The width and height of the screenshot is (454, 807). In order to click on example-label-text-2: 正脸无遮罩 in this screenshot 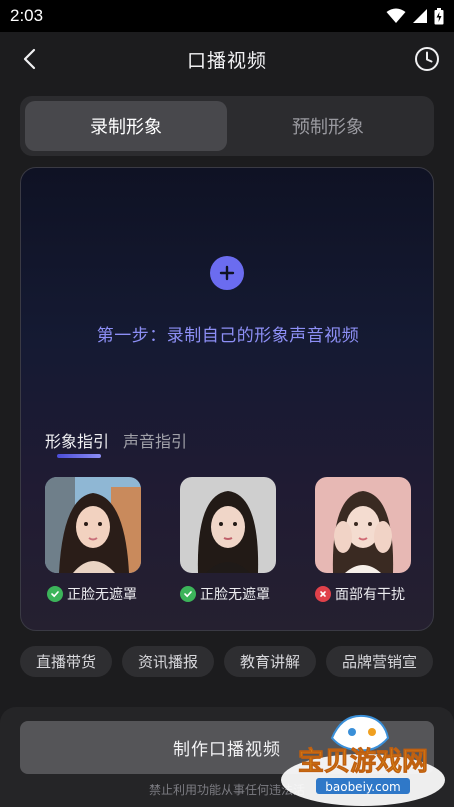, I will do `click(235, 595)`.